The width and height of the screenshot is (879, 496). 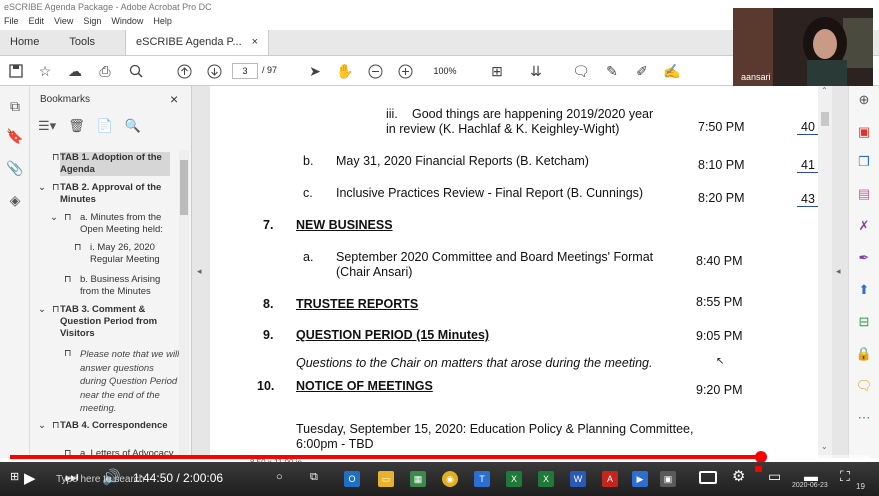 What do you see at coordinates (738, 476) in the screenshot?
I see `settings-gear-icon: ⚙` at bounding box center [738, 476].